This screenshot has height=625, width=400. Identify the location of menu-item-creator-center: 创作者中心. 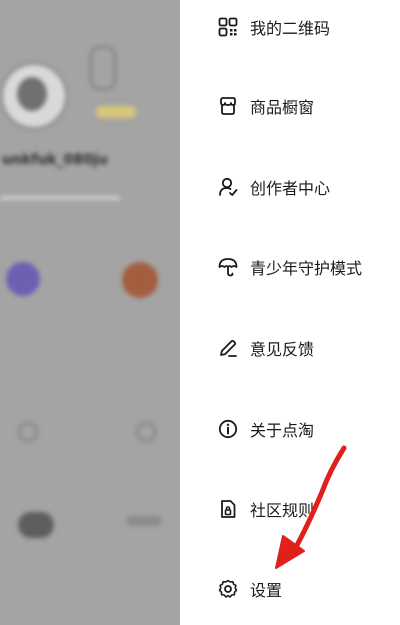
(274, 187).